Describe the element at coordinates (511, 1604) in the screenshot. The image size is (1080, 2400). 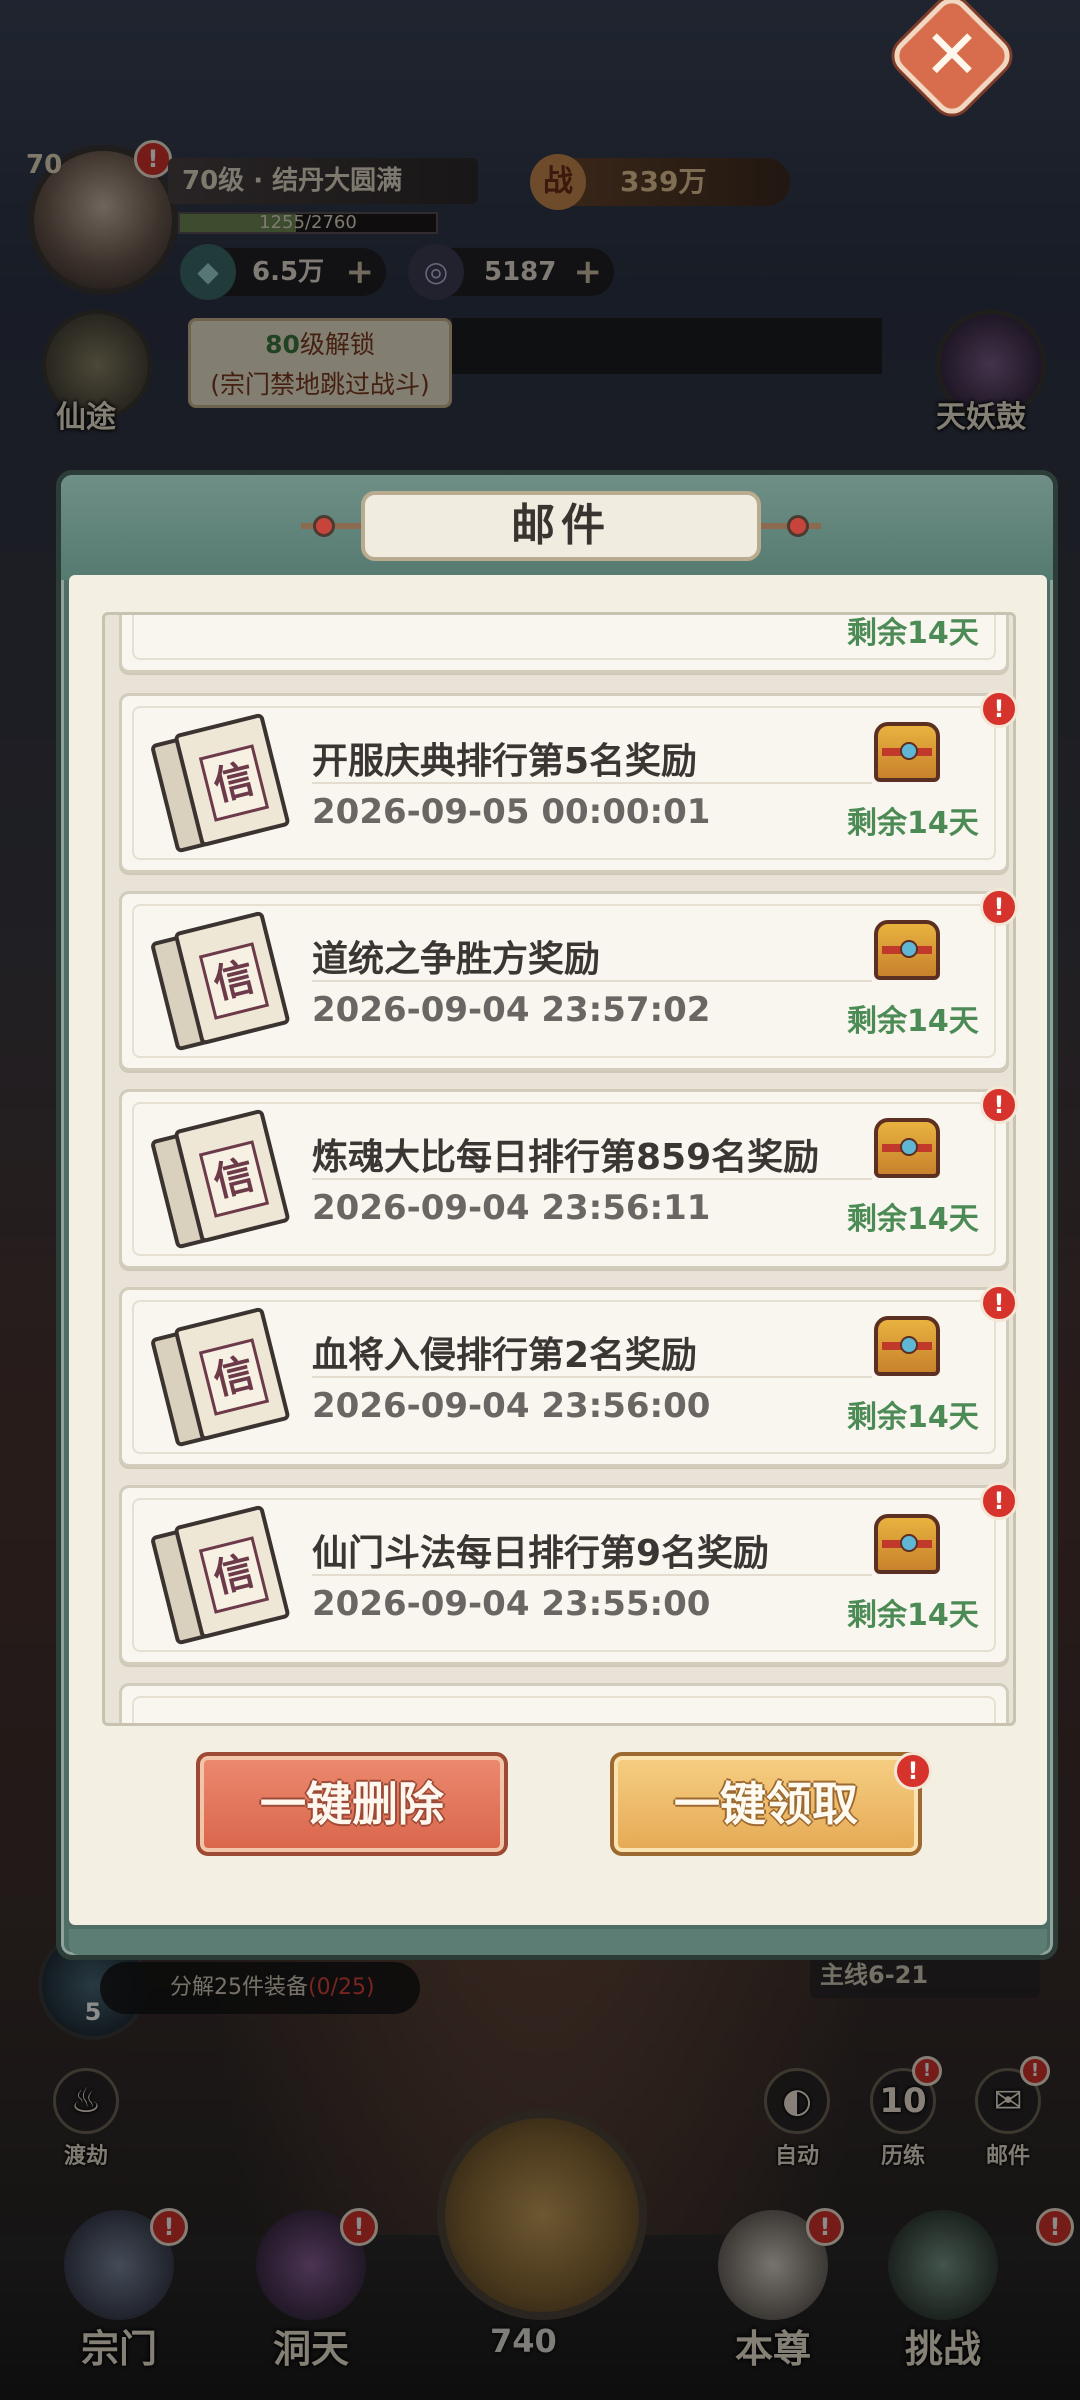
I see `mail-time: 2026-09-04 23:55:00` at that location.